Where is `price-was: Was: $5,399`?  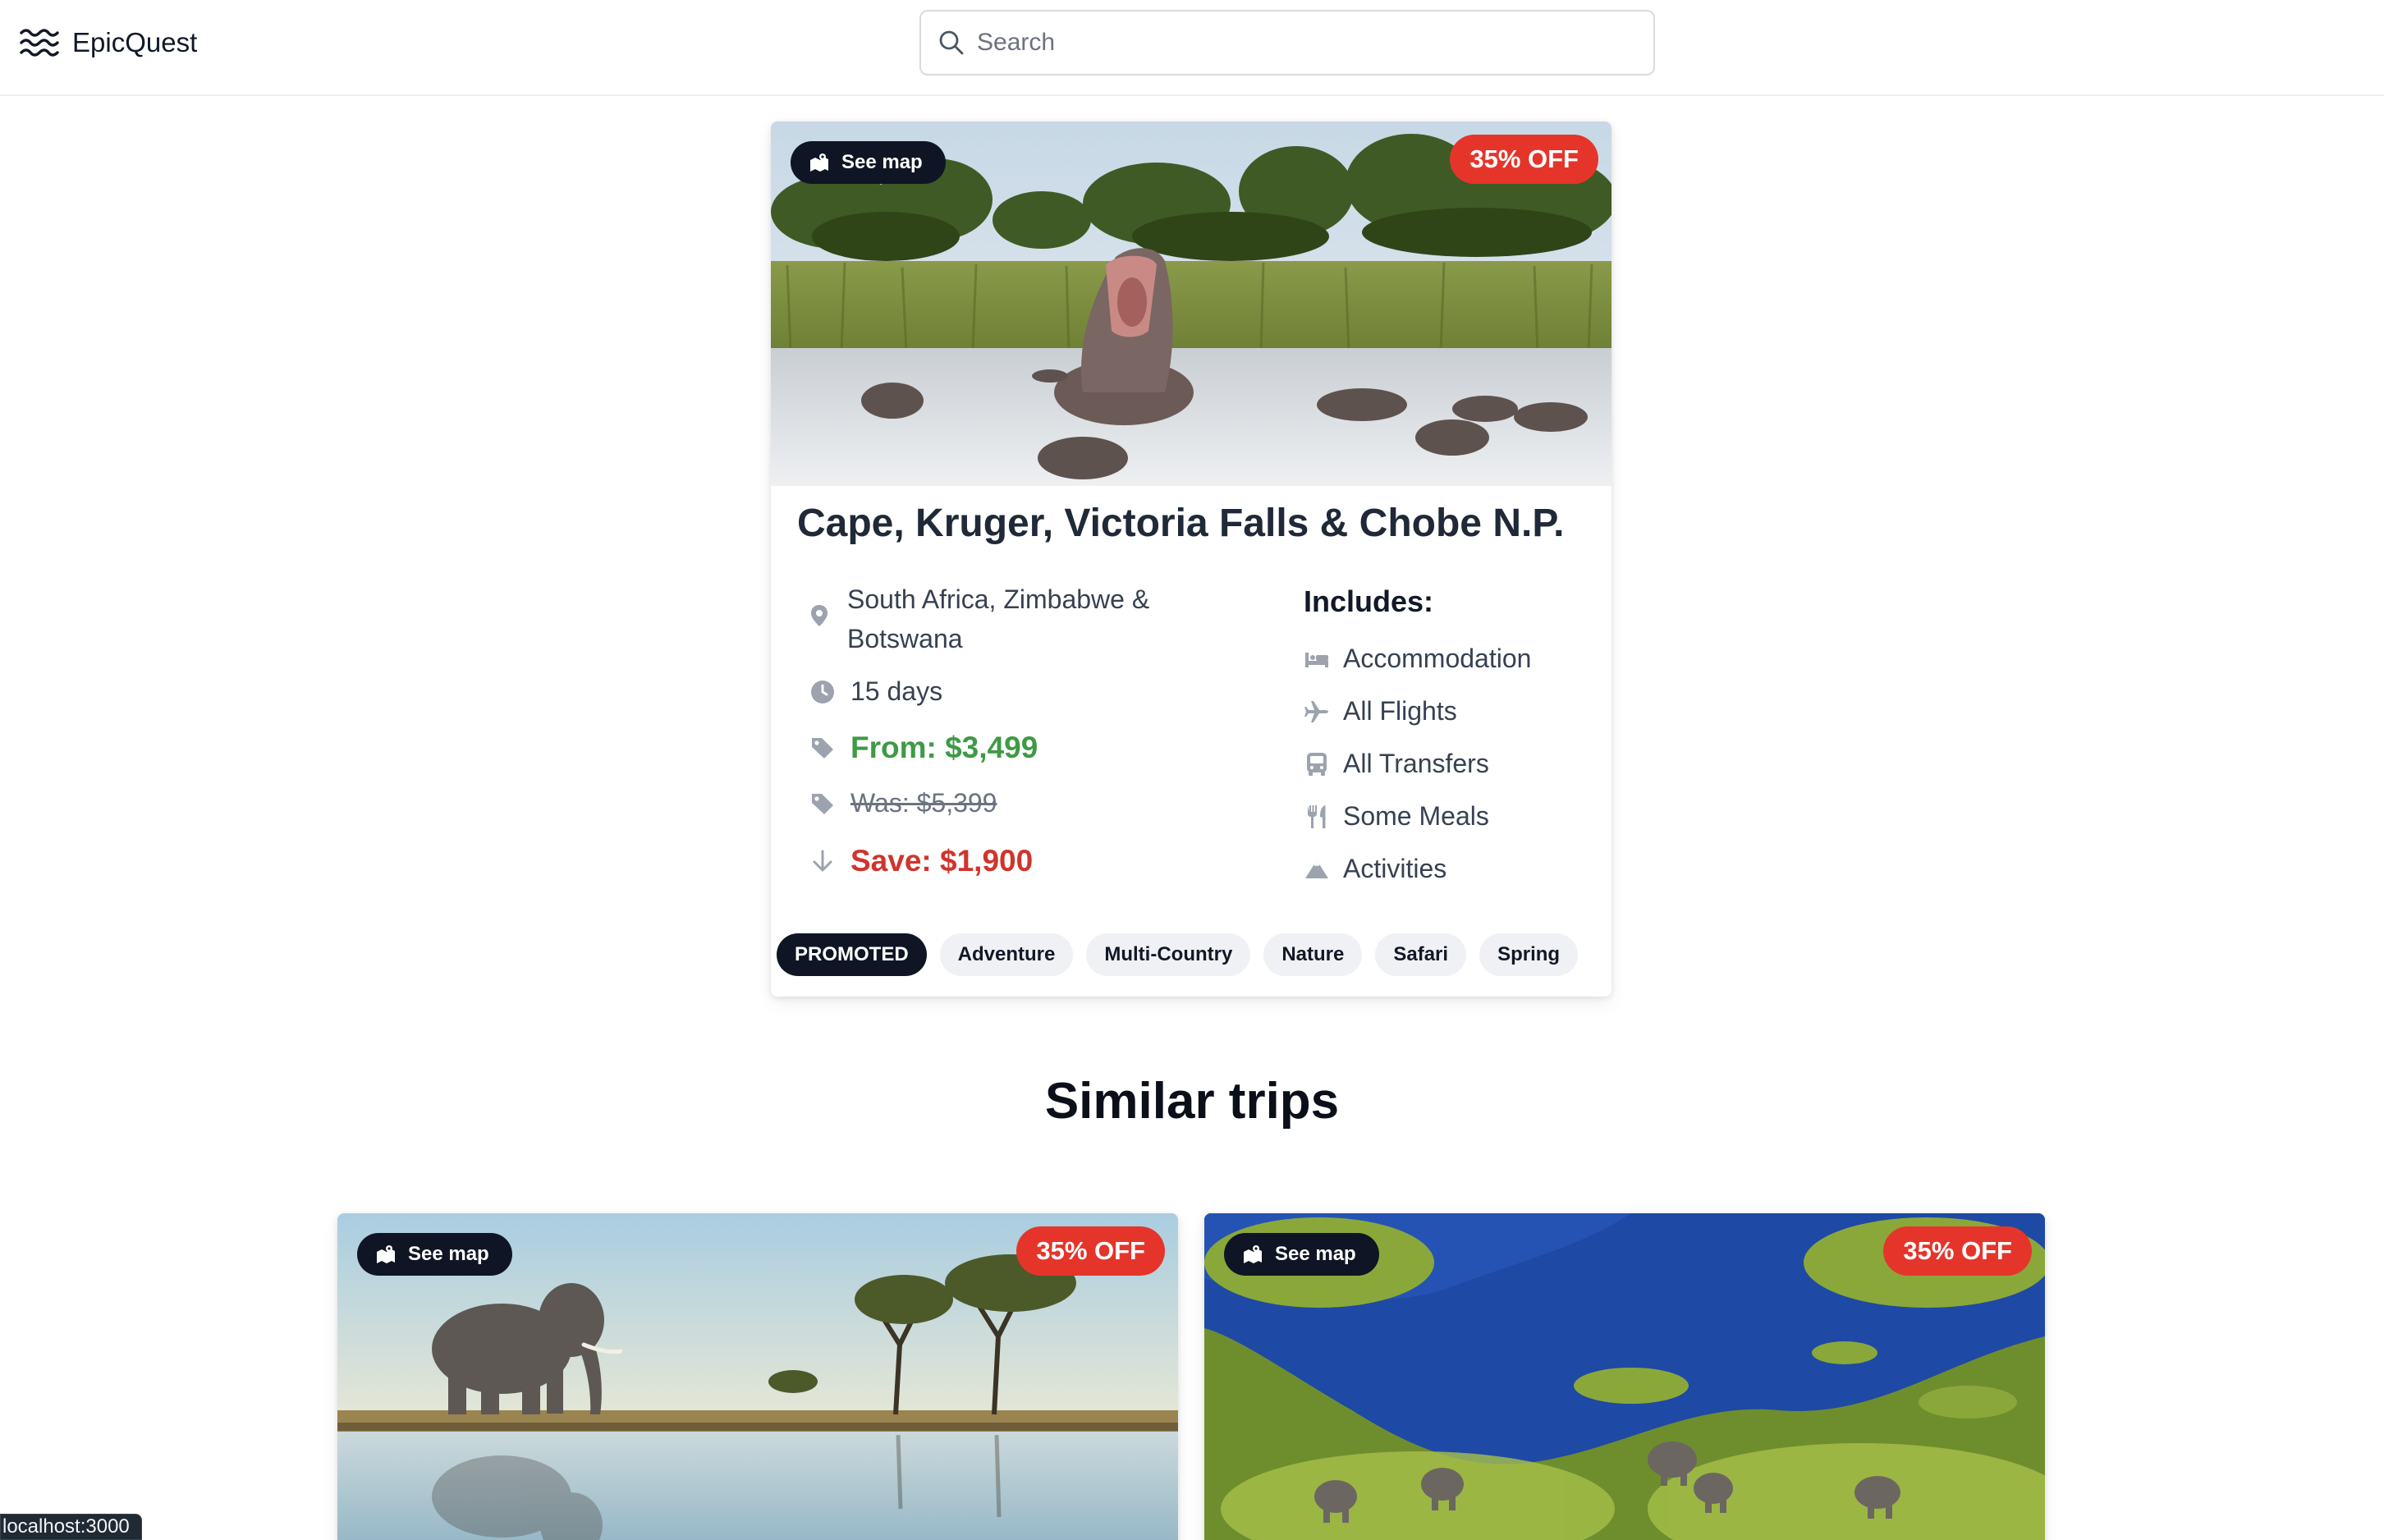
price-was: Was: $5,399 is located at coordinates (923, 803).